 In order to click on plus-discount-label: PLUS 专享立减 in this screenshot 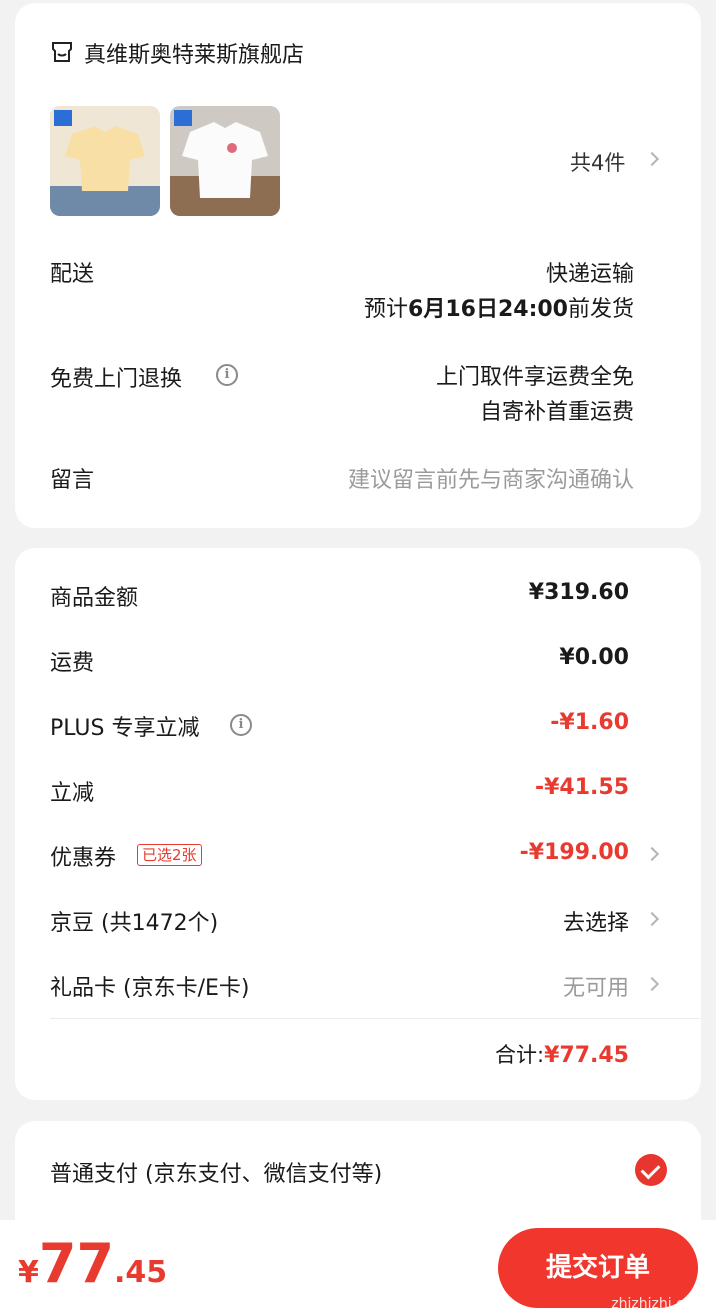, I will do `click(125, 728)`.